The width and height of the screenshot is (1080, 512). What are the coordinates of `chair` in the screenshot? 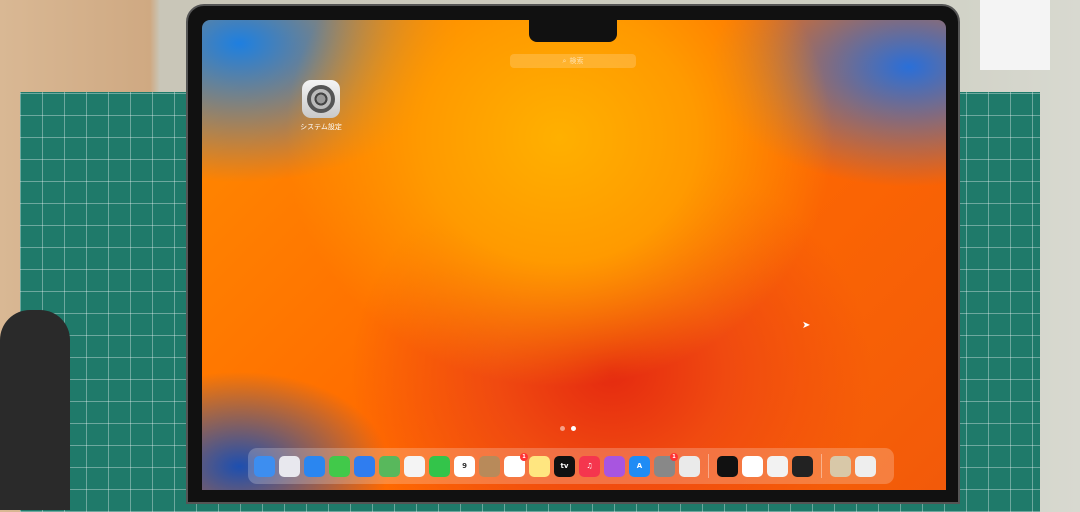 It's located at (35, 410).